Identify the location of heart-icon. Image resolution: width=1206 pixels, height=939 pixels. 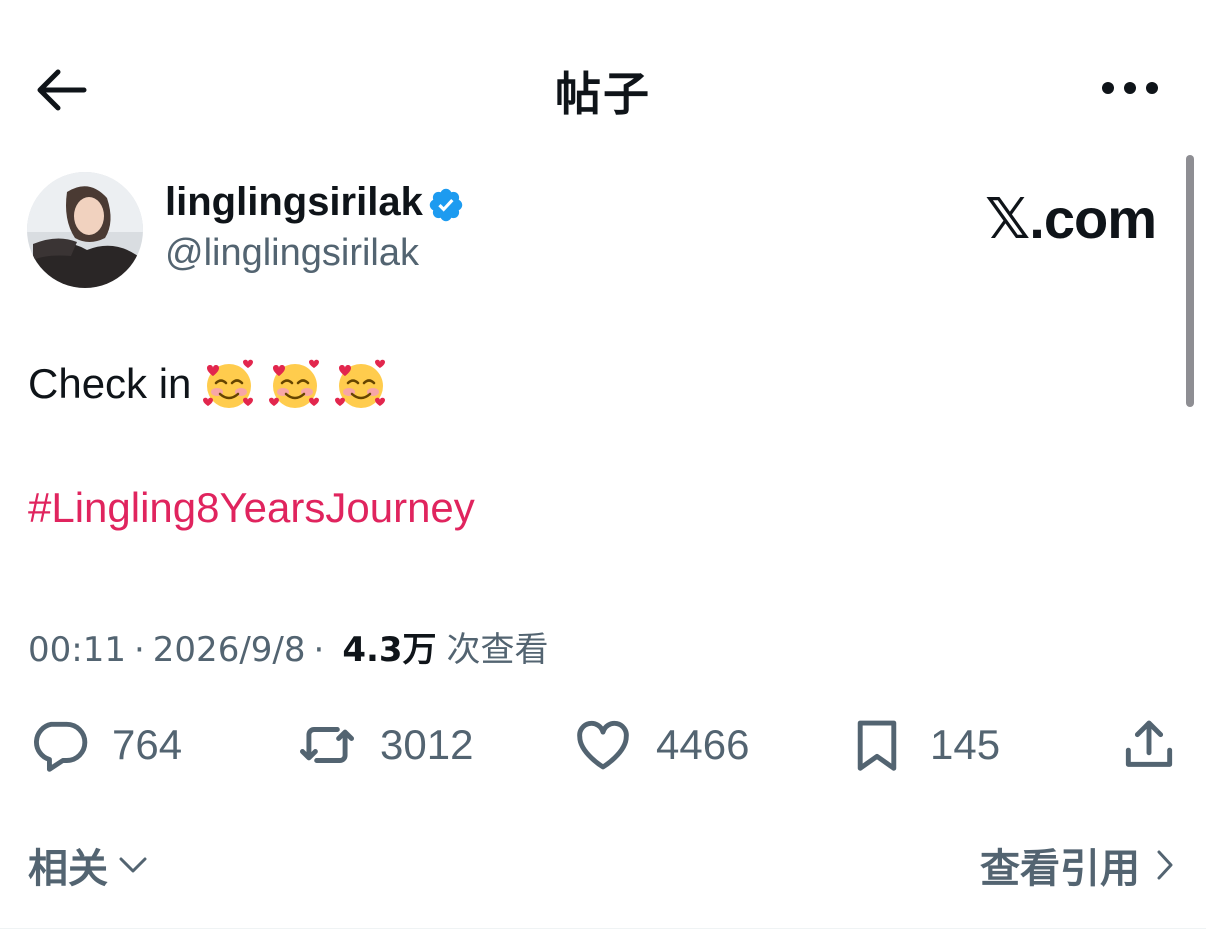
(603, 745).